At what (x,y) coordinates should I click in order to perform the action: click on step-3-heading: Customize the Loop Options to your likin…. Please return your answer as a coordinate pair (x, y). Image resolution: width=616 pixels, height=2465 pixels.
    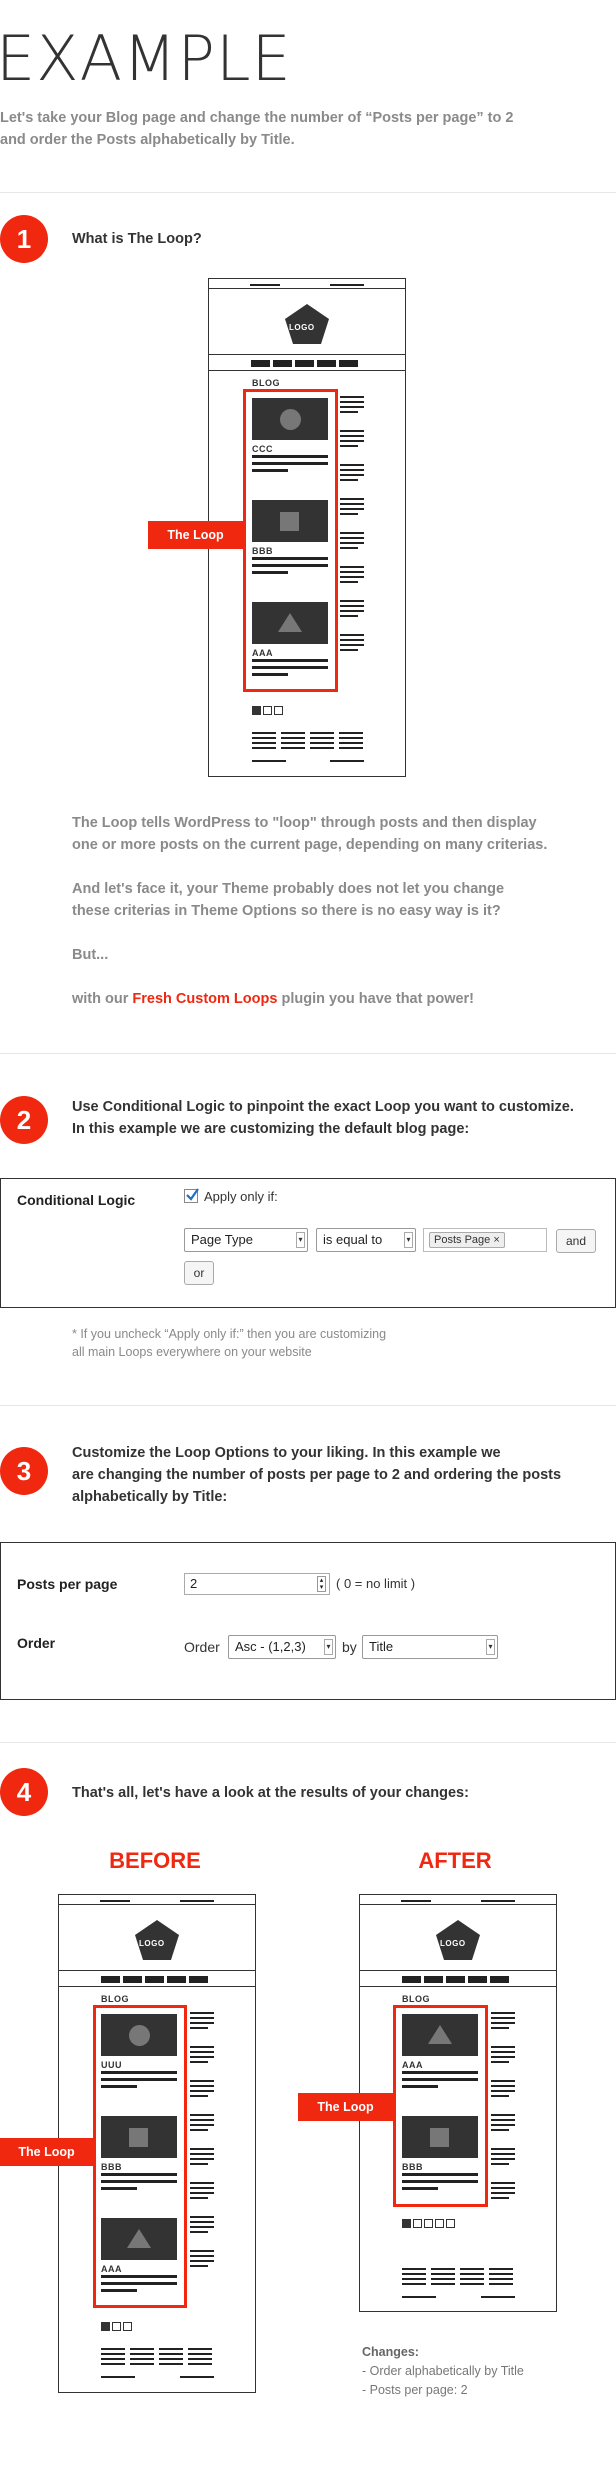
    Looking at the image, I should click on (317, 1475).